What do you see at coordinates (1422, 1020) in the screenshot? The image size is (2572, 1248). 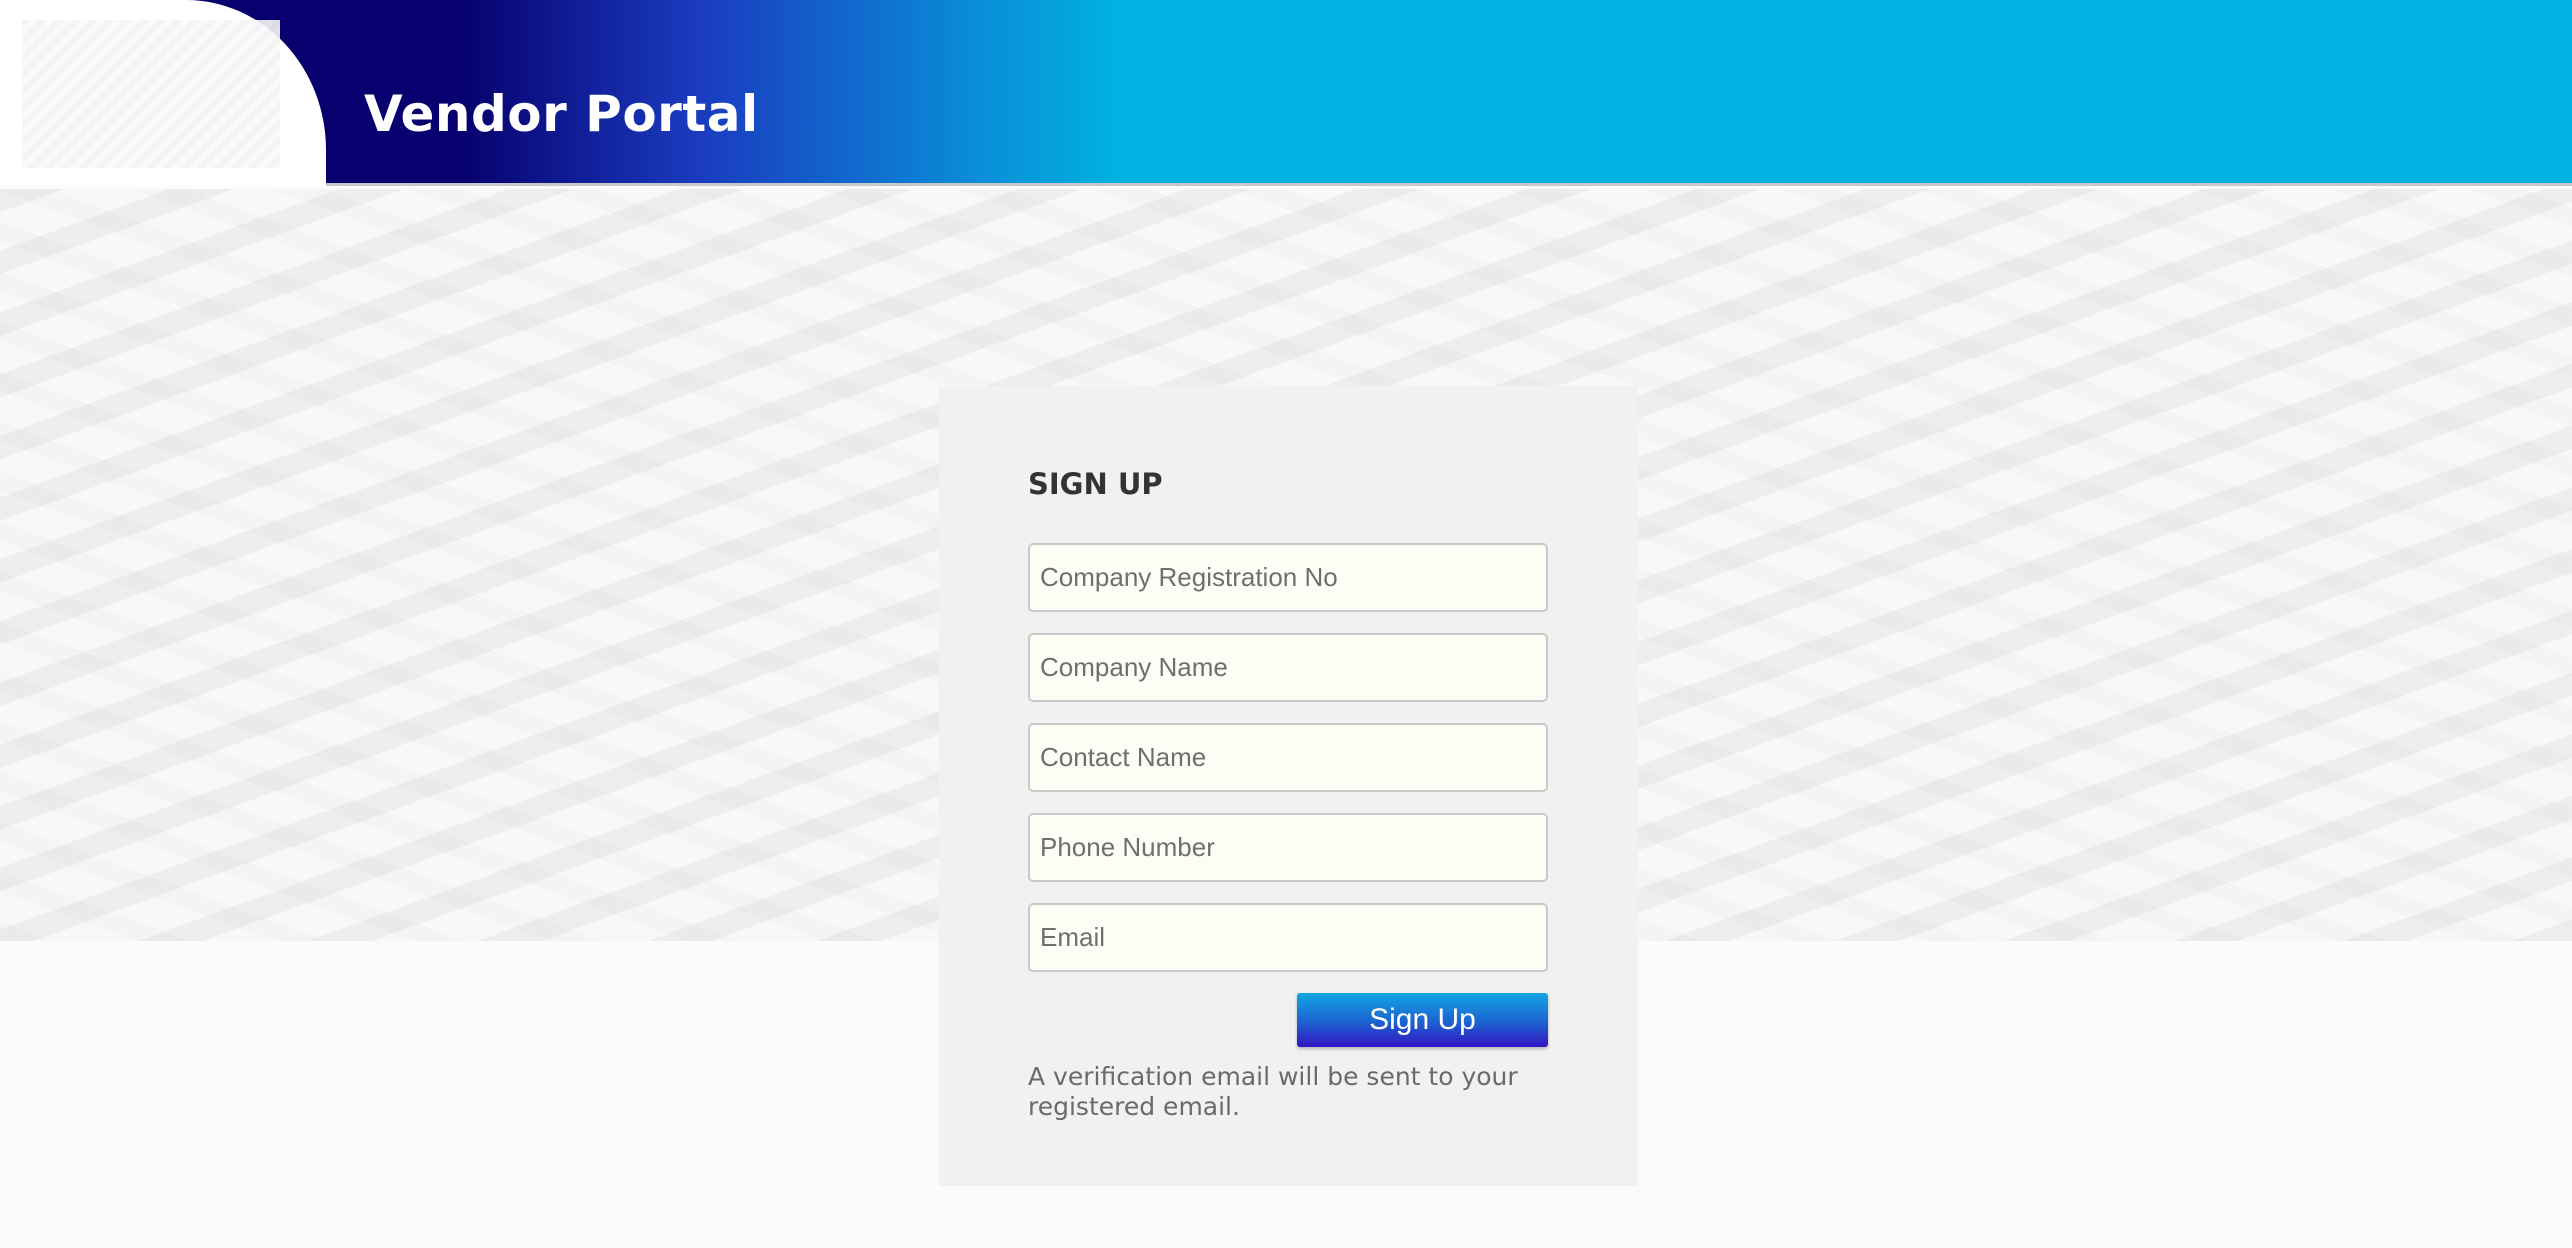 I see `sign-up-button: Sign Up` at bounding box center [1422, 1020].